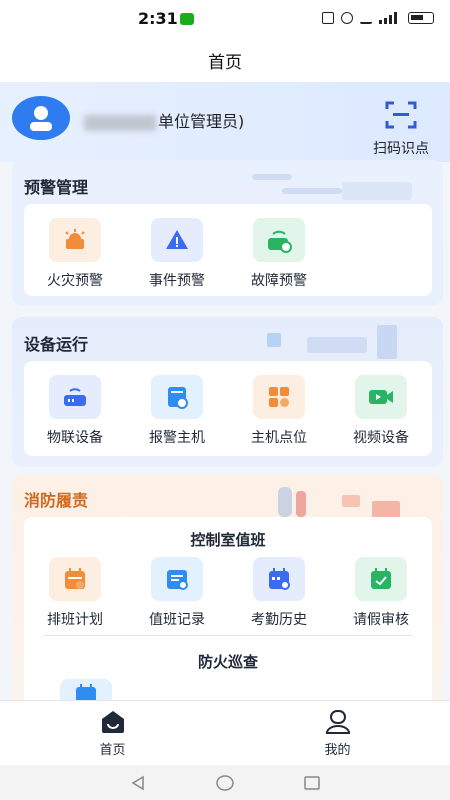  Describe the element at coordinates (75, 438) in the screenshot. I see `grid-item-label: 物联设备` at that location.